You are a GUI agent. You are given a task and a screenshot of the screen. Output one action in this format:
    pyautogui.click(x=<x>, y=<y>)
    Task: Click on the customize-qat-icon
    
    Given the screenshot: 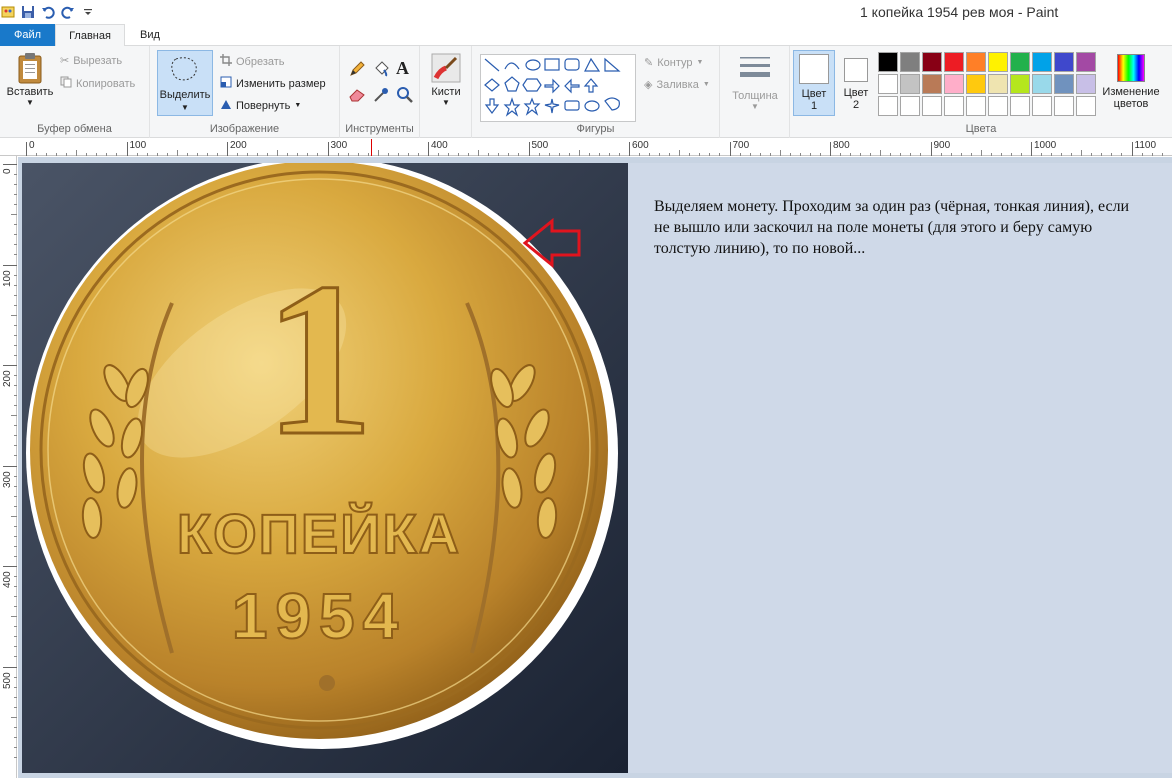 What is the action you would take?
    pyautogui.click(x=88, y=12)
    